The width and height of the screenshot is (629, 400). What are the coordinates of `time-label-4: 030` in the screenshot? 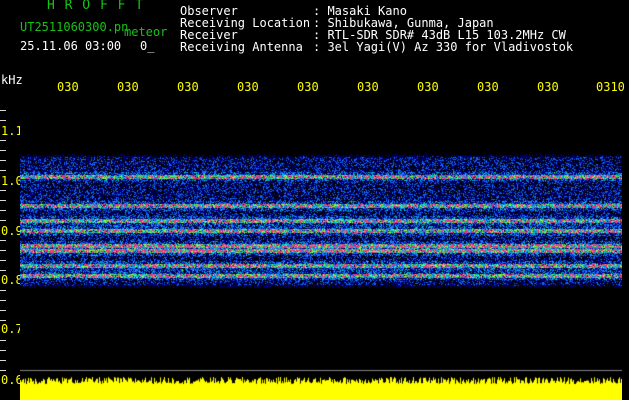 It's located at (248, 87).